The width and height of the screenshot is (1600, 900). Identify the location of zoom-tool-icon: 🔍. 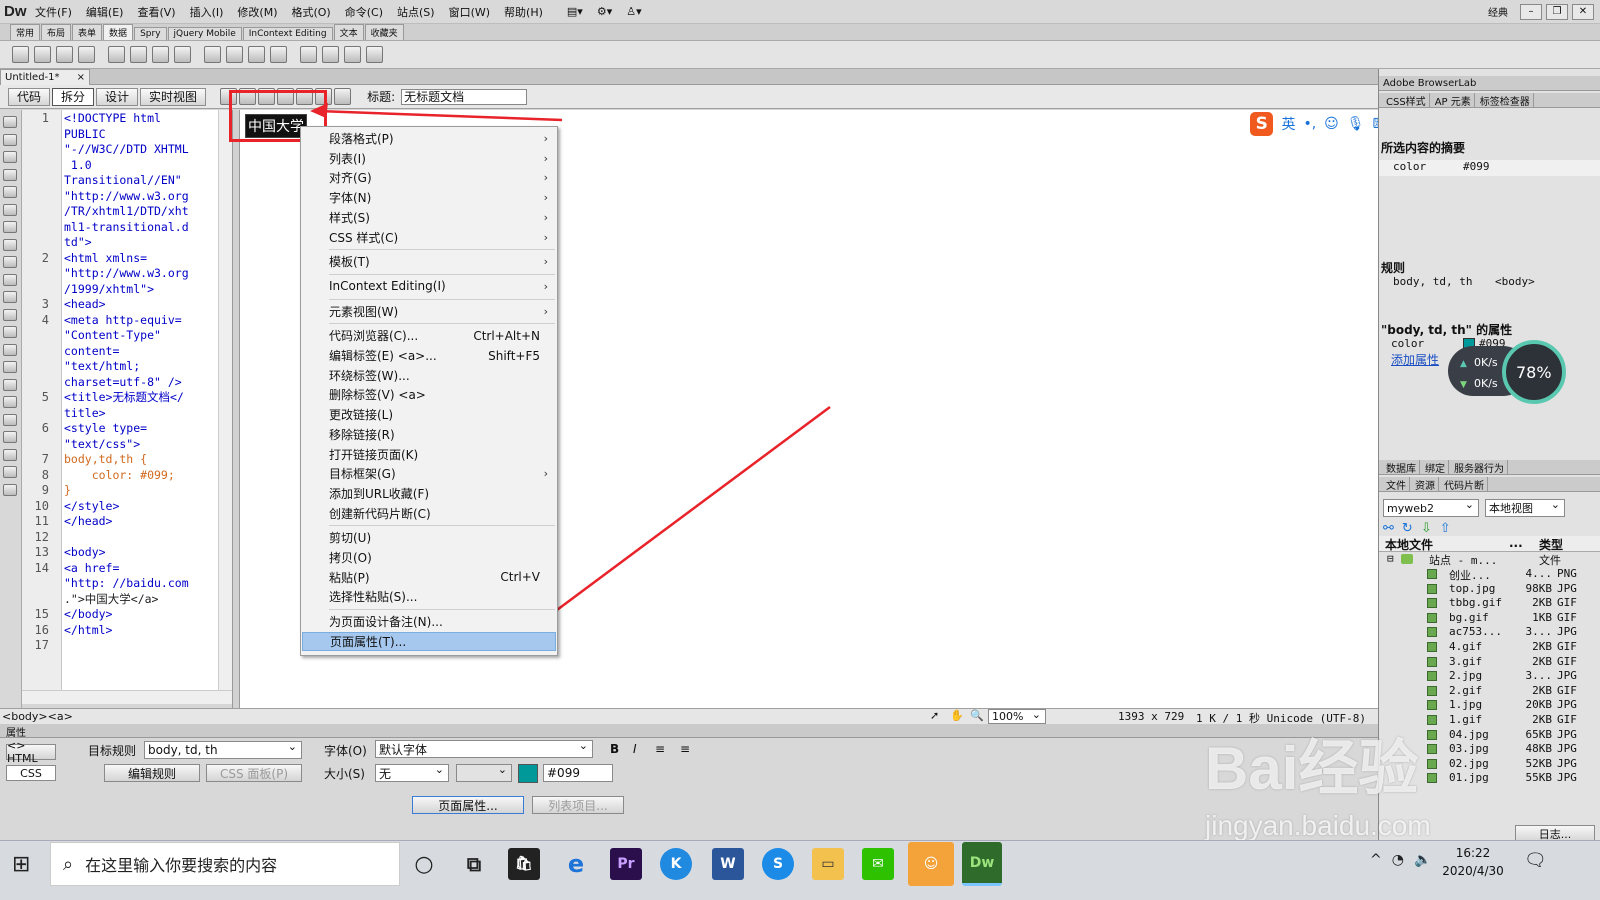
(977, 715).